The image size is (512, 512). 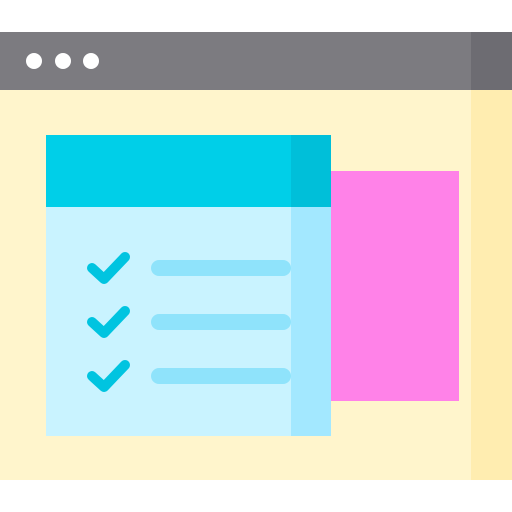 What do you see at coordinates (256, 61) in the screenshot?
I see `window-titlebar` at bounding box center [256, 61].